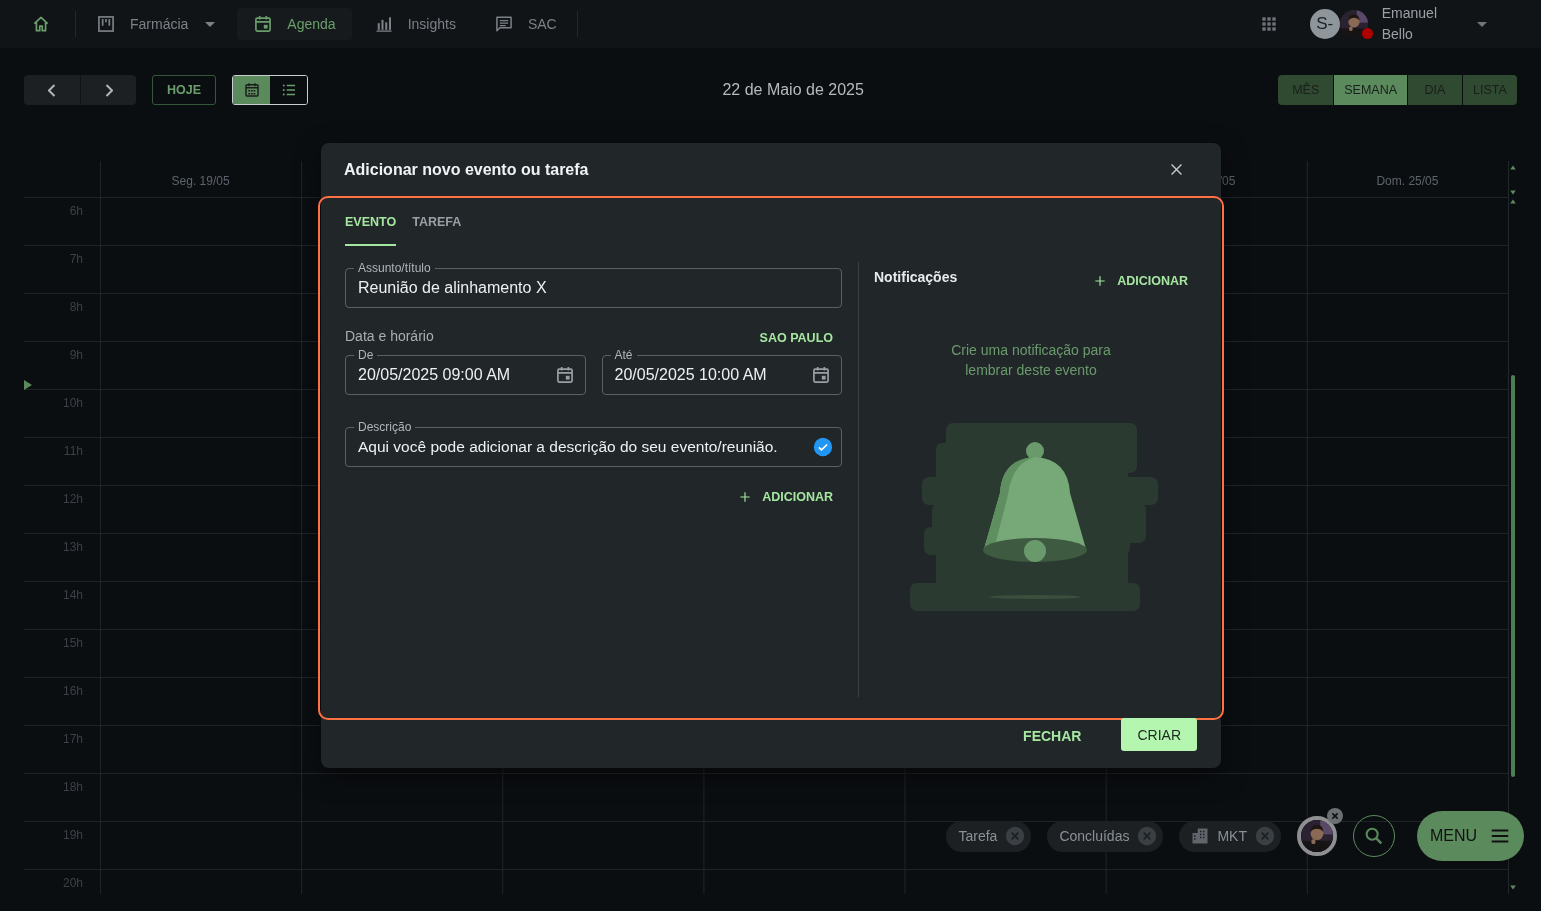 The height and width of the screenshot is (911, 1541). Describe the element at coordinates (785, 497) in the screenshot. I see `add-button: ADICIONAR` at that location.